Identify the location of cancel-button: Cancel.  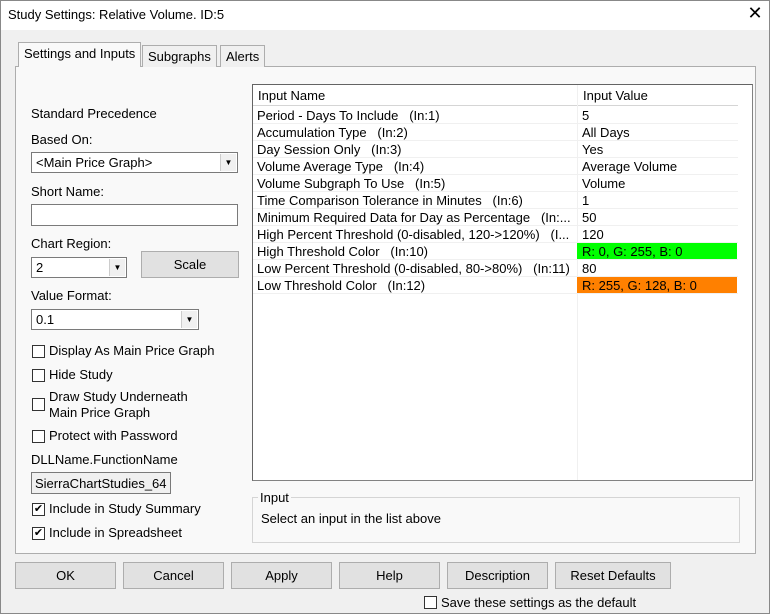
(173, 575).